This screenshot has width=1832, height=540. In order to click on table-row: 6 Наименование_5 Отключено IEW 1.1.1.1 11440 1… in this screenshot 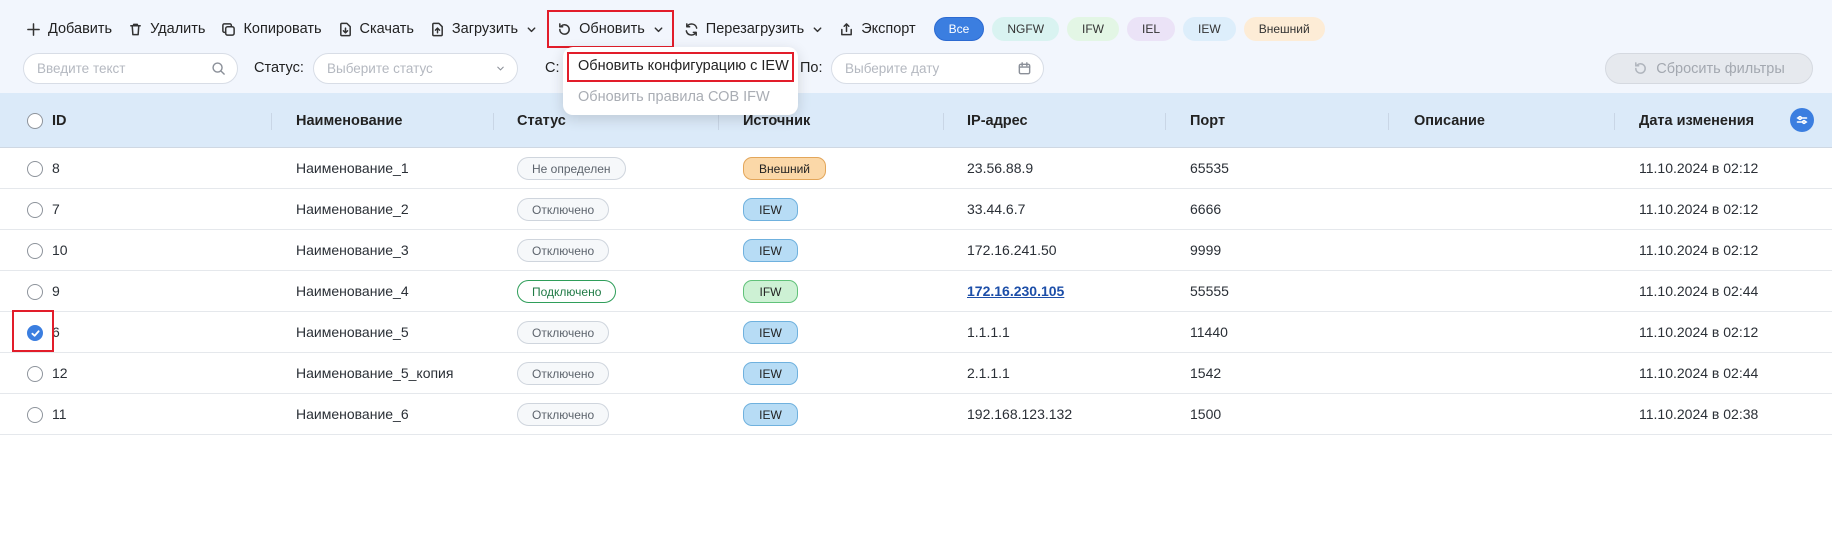, I will do `click(916, 332)`.